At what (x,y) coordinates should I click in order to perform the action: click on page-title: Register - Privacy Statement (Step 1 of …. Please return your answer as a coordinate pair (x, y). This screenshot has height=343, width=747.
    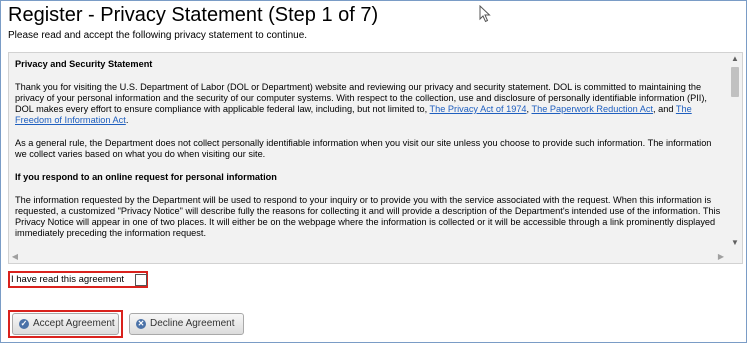
    Looking at the image, I should click on (193, 15).